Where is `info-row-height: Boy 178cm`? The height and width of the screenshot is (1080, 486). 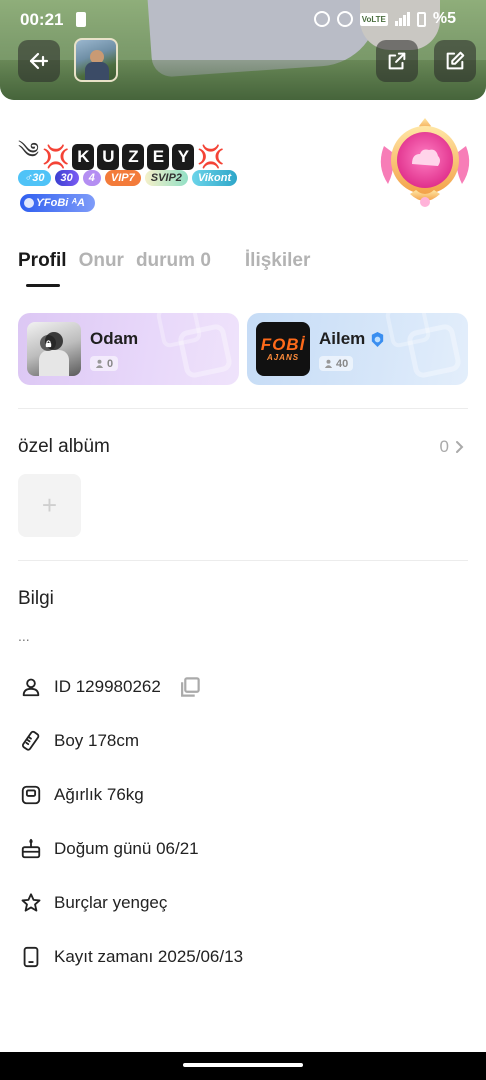 info-row-height: Boy 178cm is located at coordinates (79, 741).